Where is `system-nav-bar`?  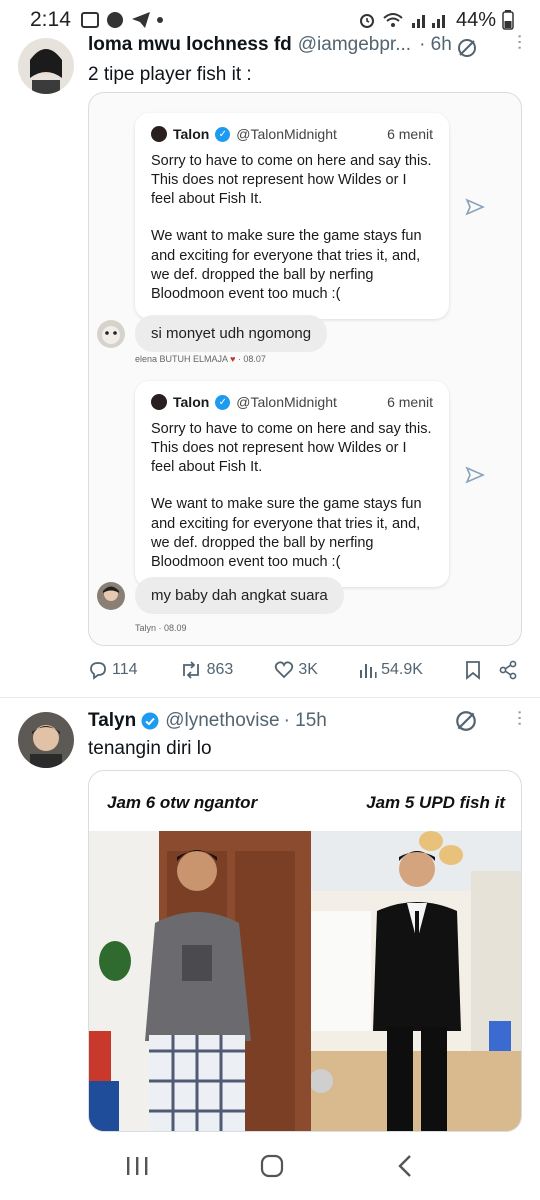
system-nav-bar is located at coordinates (270, 1166).